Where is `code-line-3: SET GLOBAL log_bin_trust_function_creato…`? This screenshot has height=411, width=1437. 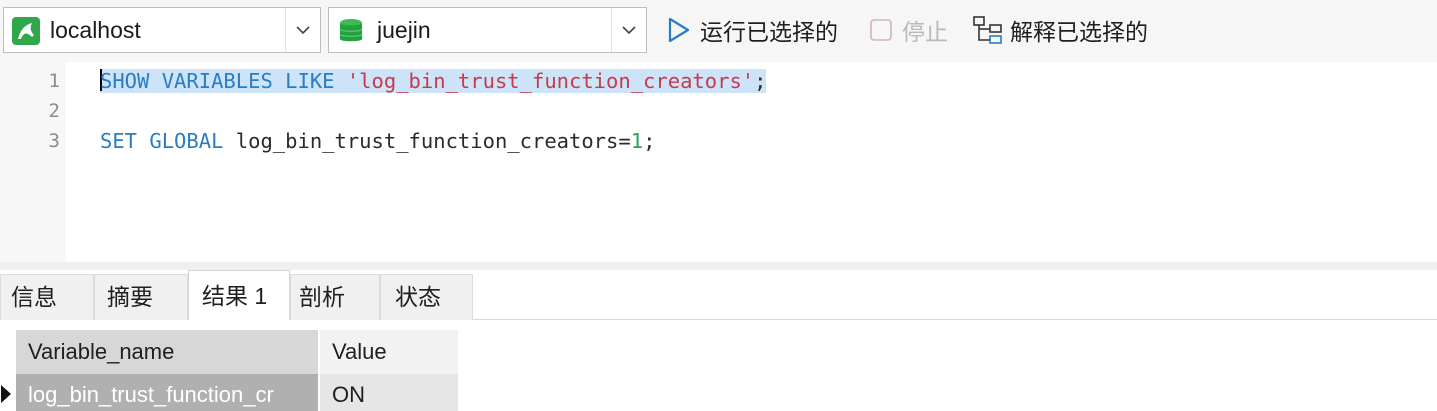 code-line-3: SET GLOBAL log_bin_trust_function_creato… is located at coordinates (377, 141).